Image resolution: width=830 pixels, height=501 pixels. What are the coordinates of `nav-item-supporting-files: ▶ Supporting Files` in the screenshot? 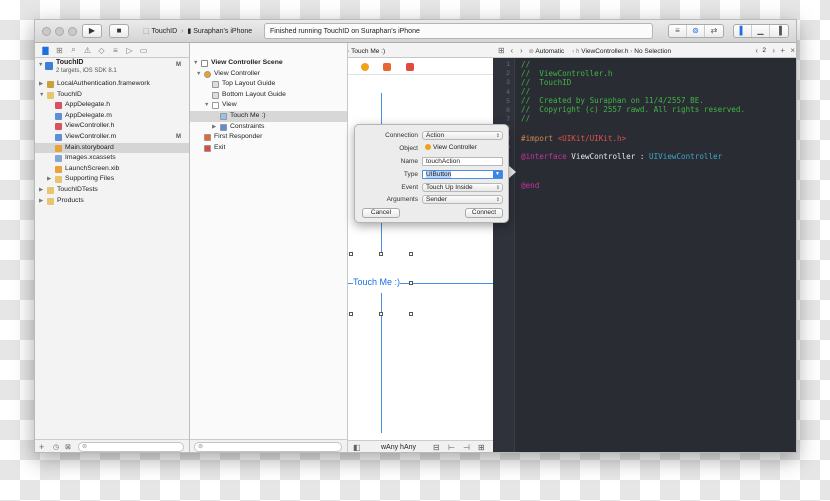 It's located at (112, 179).